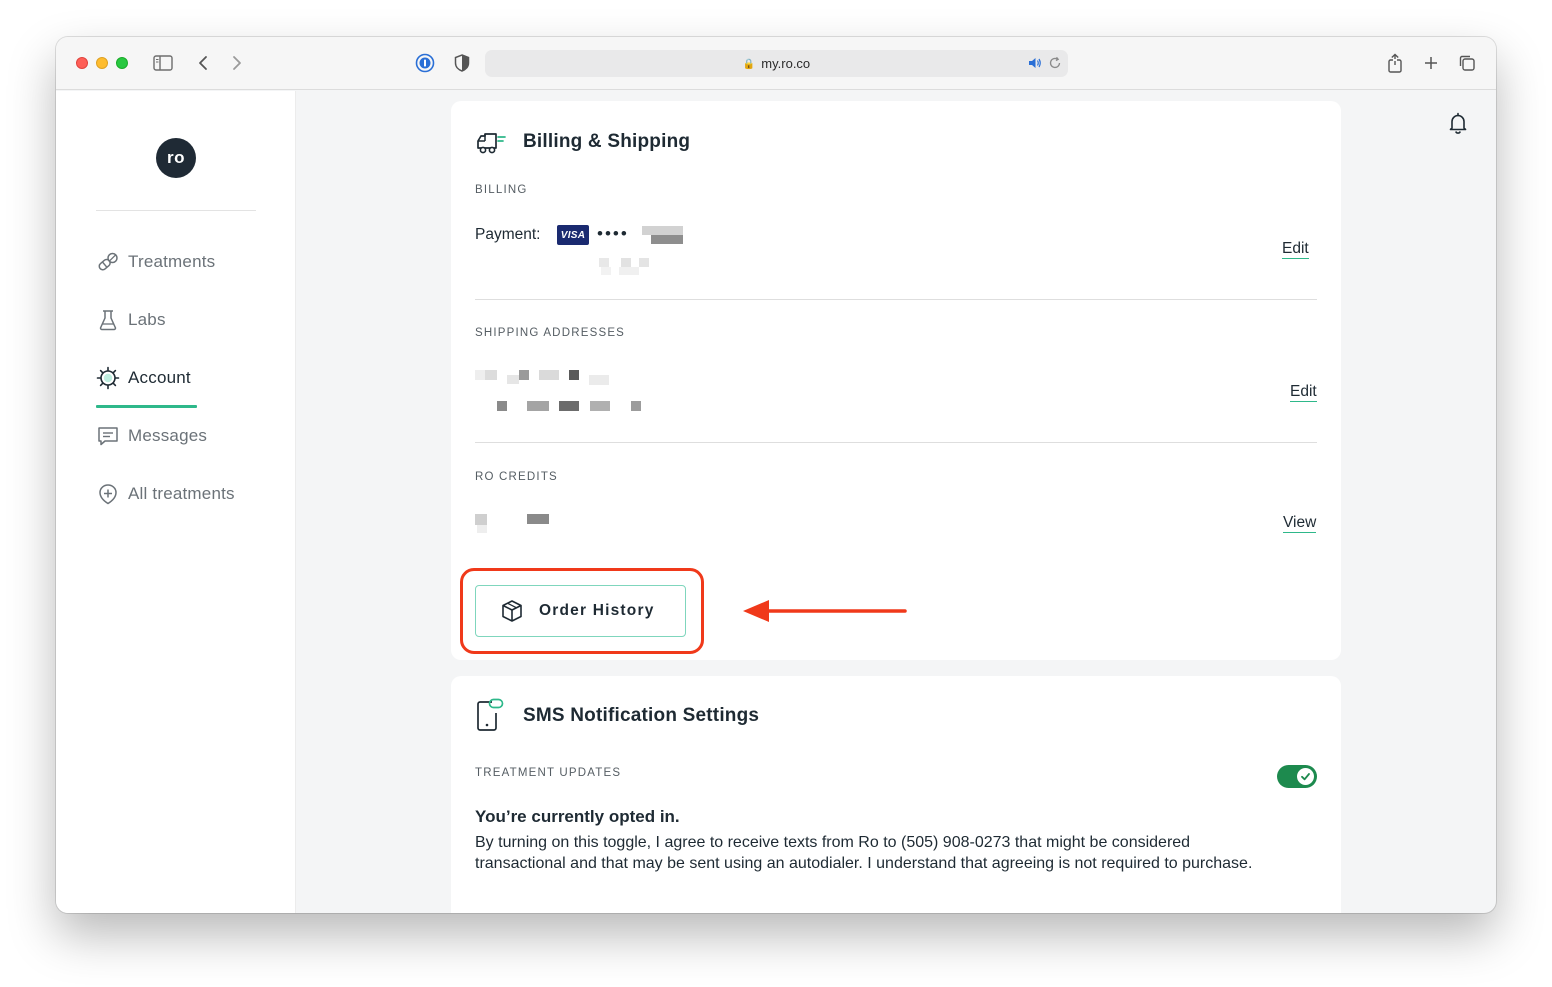 This screenshot has height=987, width=1552. What do you see at coordinates (159, 377) in the screenshot?
I see `sidebar-item-label: Account` at bounding box center [159, 377].